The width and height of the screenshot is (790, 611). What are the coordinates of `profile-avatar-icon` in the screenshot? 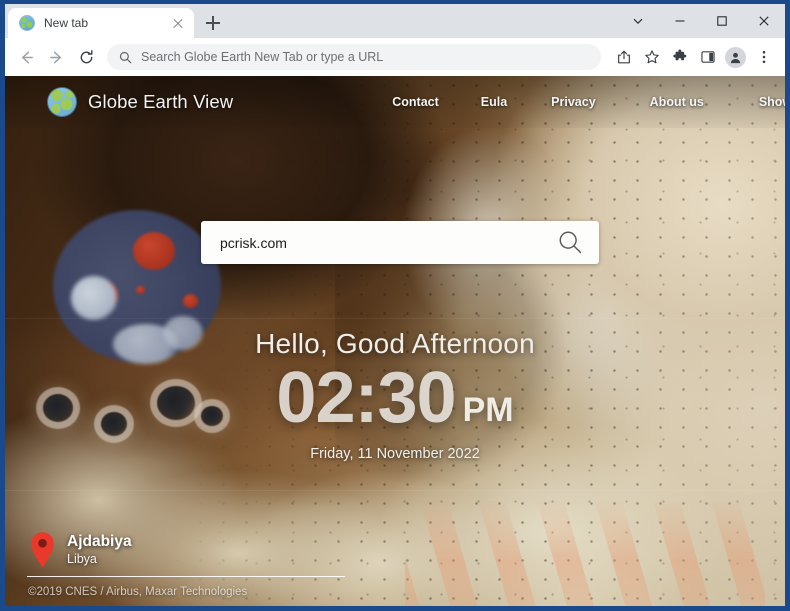 It's located at (735, 57).